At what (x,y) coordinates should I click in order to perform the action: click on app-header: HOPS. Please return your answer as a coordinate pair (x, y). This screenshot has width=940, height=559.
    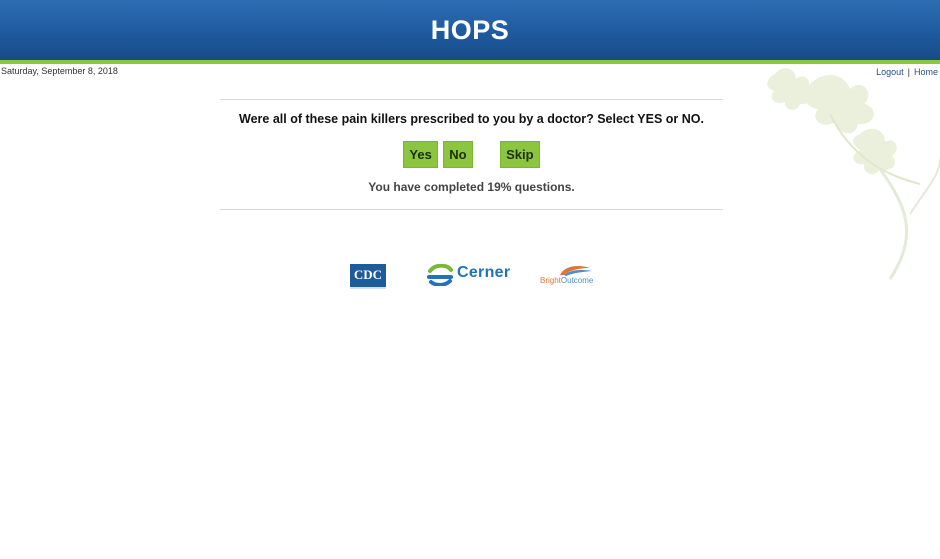
    Looking at the image, I should click on (470, 32).